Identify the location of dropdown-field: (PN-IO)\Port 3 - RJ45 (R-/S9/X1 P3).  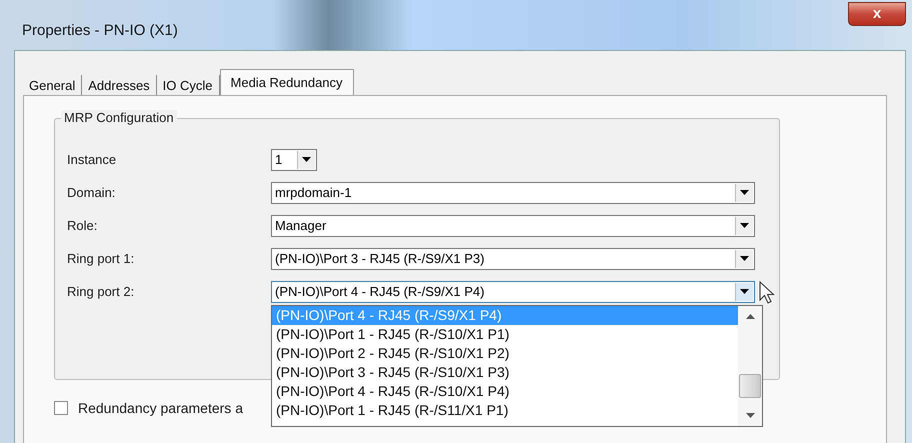
(513, 259).